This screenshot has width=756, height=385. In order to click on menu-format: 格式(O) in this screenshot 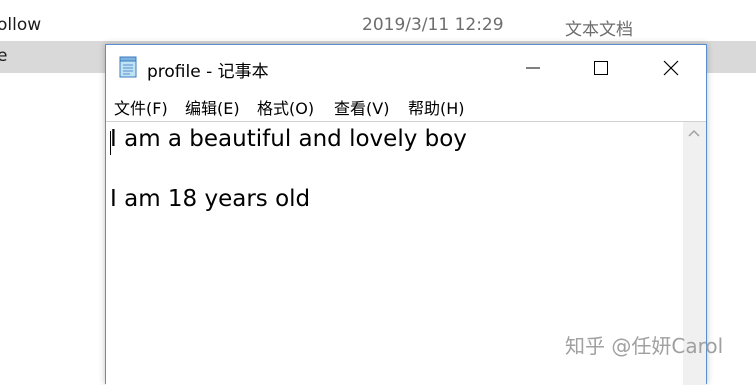, I will do `click(285, 107)`.